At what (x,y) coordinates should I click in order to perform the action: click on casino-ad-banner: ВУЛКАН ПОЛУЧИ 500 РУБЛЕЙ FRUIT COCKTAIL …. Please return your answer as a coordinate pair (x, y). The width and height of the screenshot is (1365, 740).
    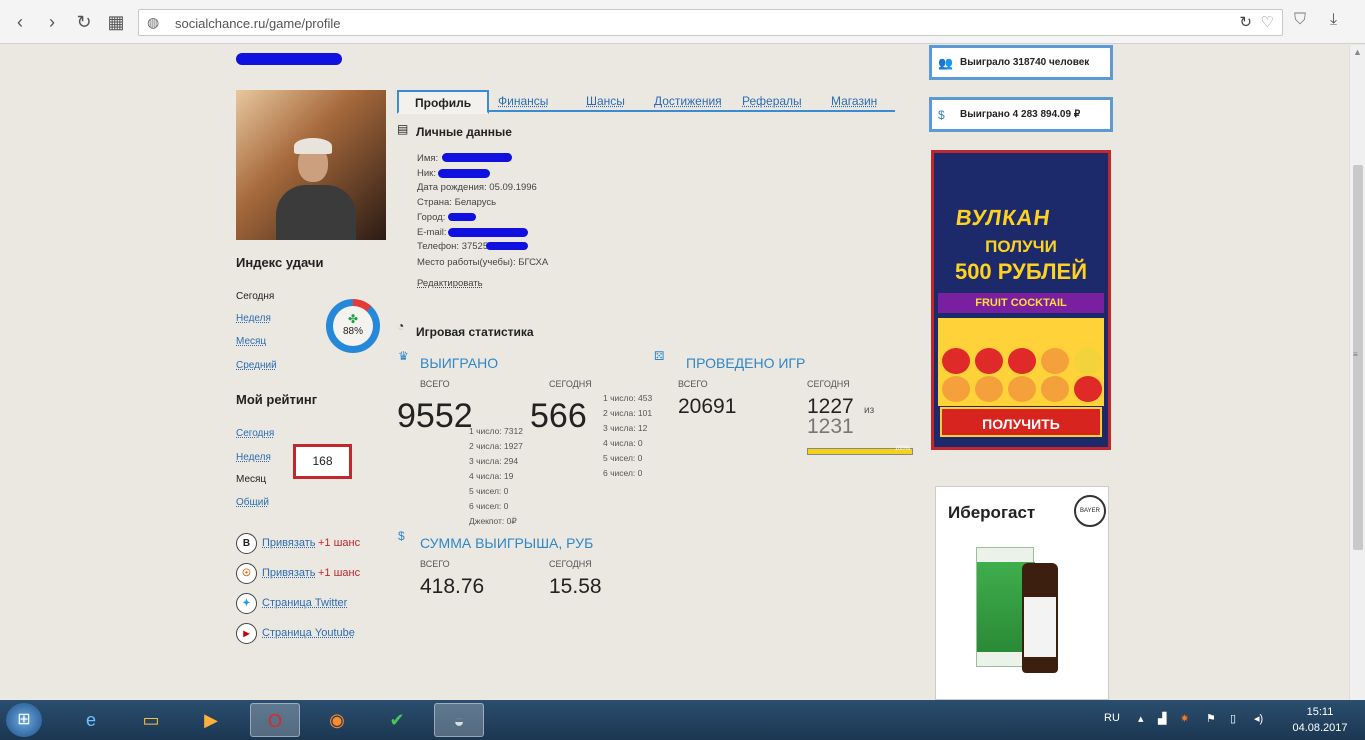
    Looking at the image, I should click on (1021, 300).